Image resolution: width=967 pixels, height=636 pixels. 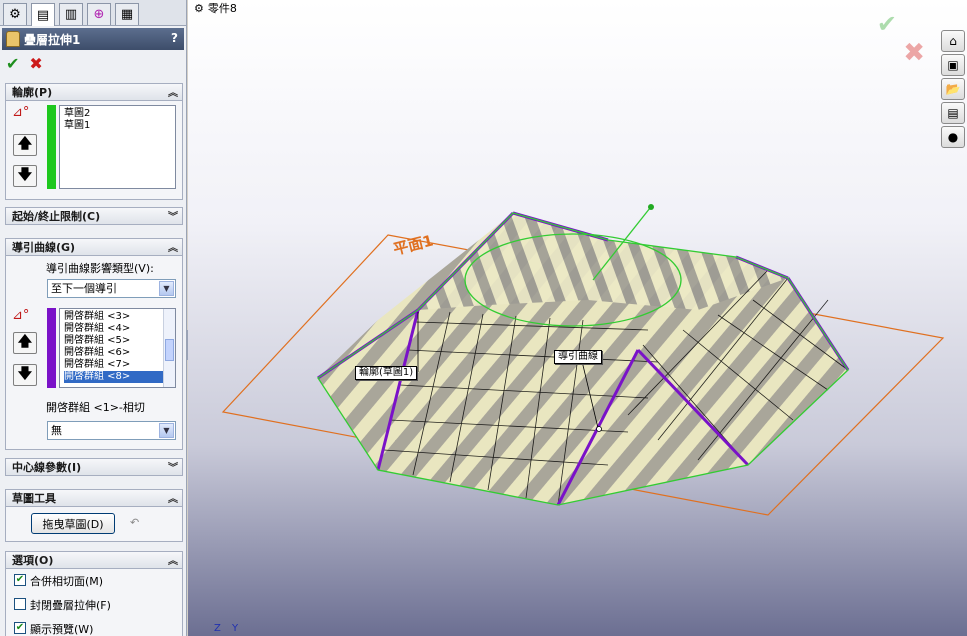 What do you see at coordinates (62, 629) in the screenshot?
I see `show-preview-label: 顯示預覽(W)` at bounding box center [62, 629].